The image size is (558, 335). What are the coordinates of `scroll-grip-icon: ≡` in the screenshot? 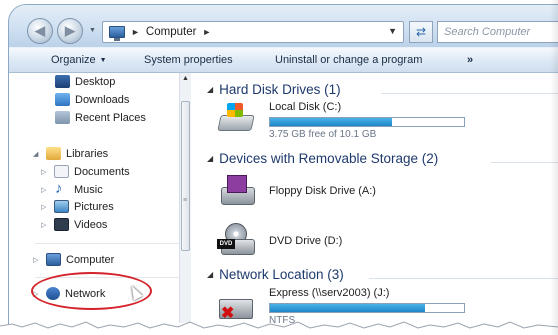 It's located at (185, 200).